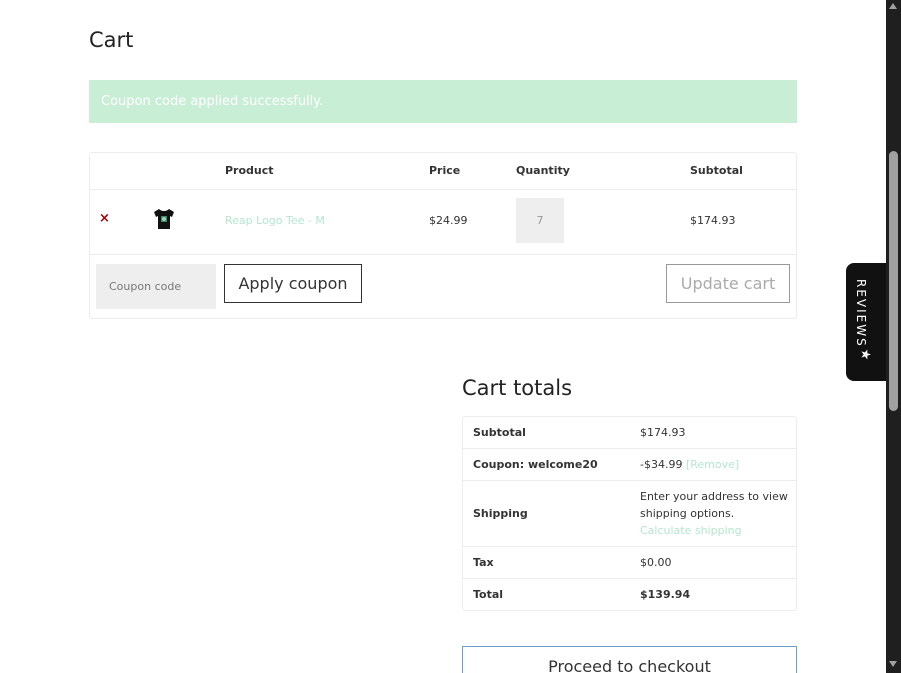  What do you see at coordinates (443, 254) in the screenshot?
I see `row-divider` at bounding box center [443, 254].